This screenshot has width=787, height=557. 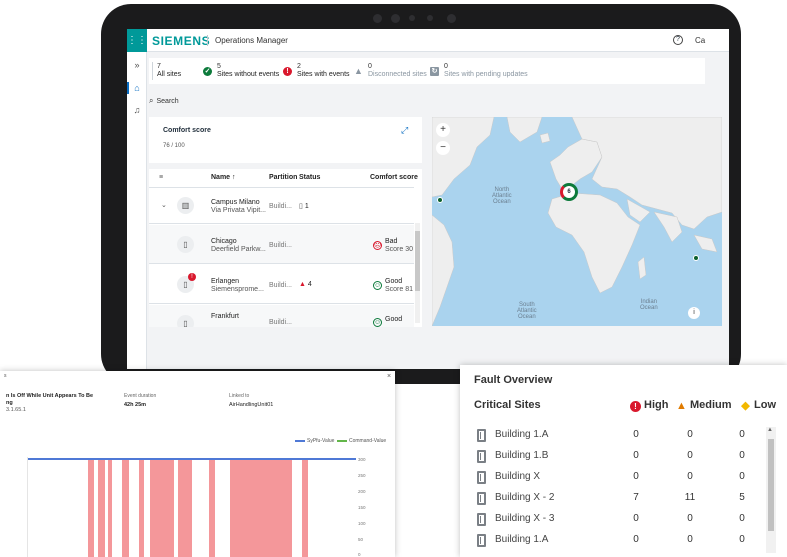 What do you see at coordinates (742, 539) in the screenshot?
I see `low-count: 0` at bounding box center [742, 539].